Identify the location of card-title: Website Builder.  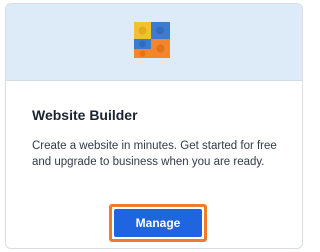
(85, 115).